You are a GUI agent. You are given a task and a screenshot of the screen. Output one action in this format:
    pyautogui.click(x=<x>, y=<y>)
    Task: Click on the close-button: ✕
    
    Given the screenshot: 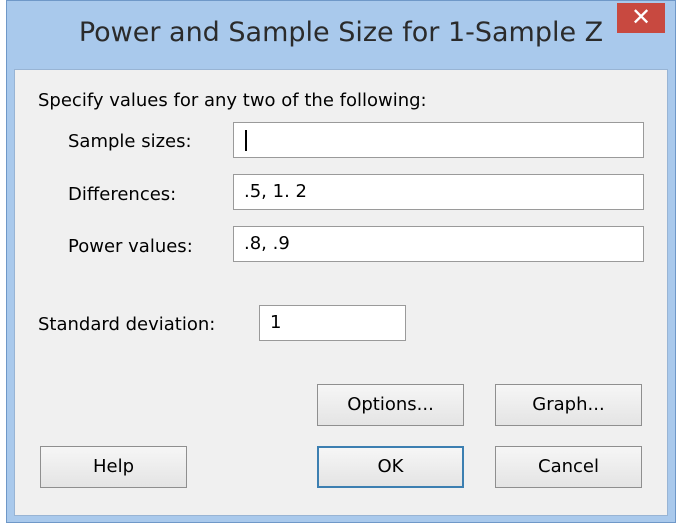 What is the action you would take?
    pyautogui.click(x=641, y=18)
    